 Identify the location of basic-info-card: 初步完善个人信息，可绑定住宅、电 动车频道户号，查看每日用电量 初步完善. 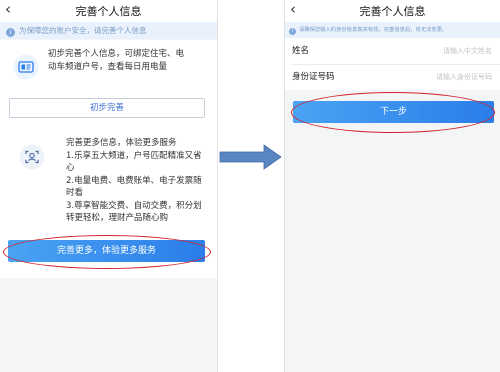
(108, 84).